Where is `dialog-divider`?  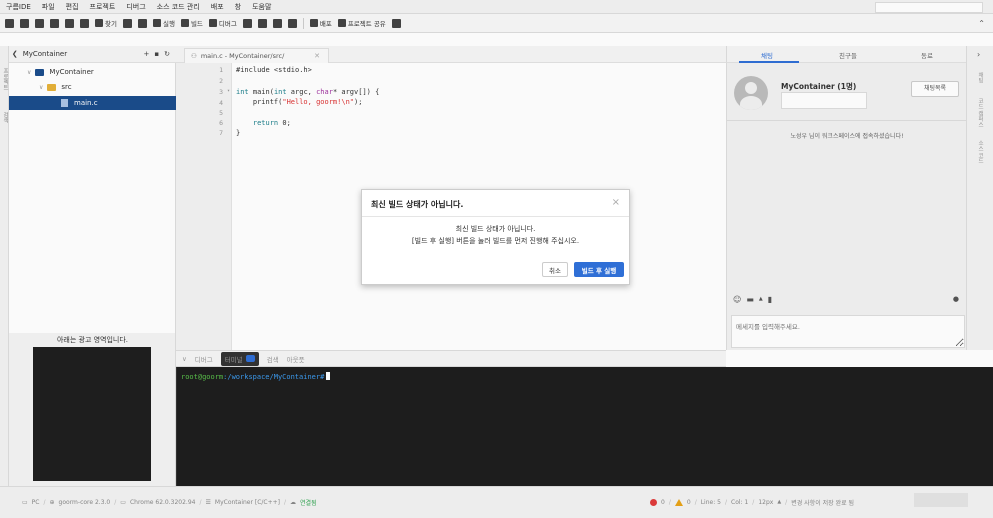 dialog-divider is located at coordinates (495, 216).